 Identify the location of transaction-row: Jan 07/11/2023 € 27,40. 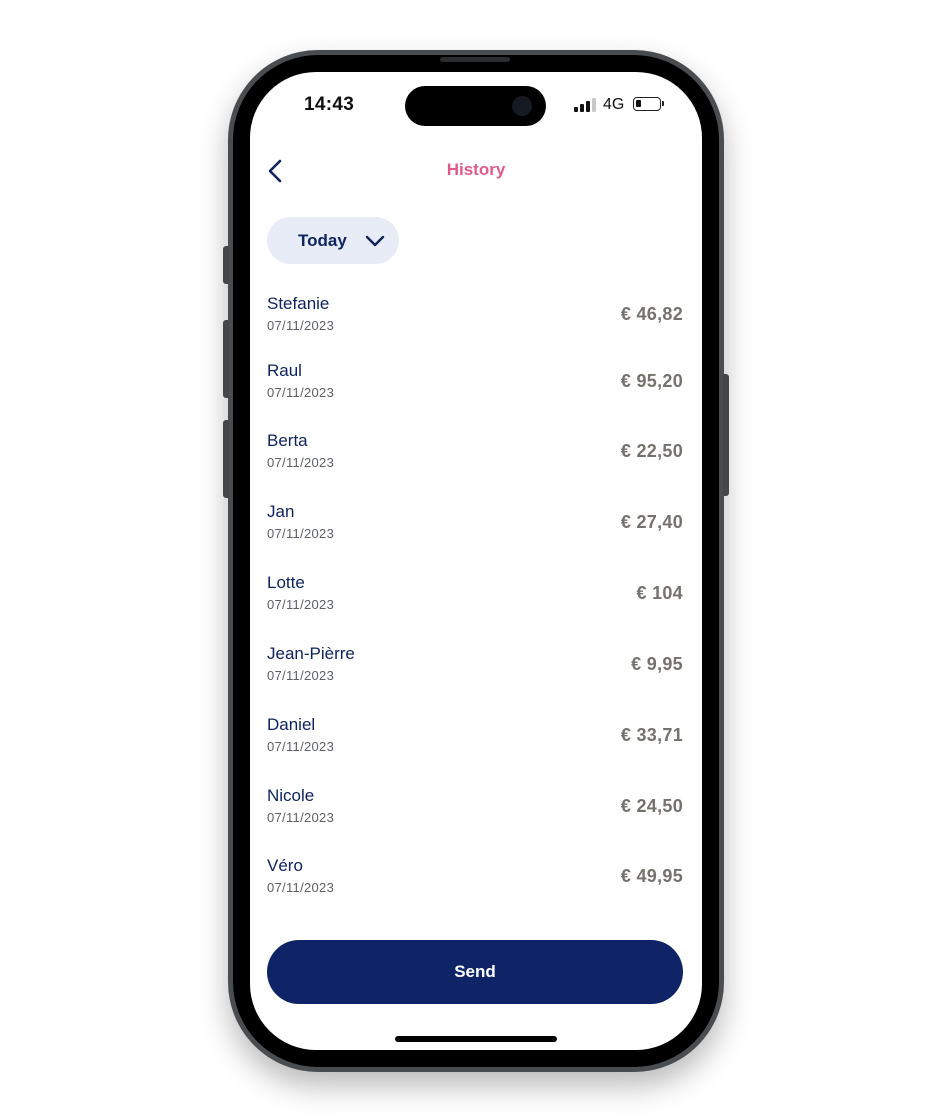
(475, 527).